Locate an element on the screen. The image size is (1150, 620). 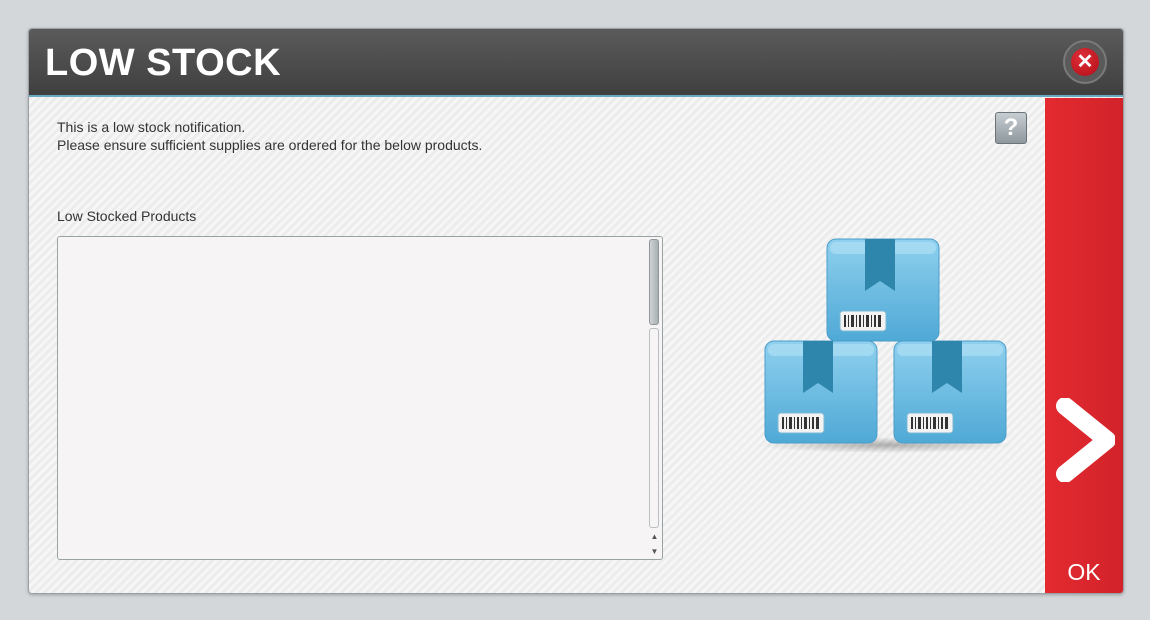
close-icon: ✕ is located at coordinates (1085, 62).